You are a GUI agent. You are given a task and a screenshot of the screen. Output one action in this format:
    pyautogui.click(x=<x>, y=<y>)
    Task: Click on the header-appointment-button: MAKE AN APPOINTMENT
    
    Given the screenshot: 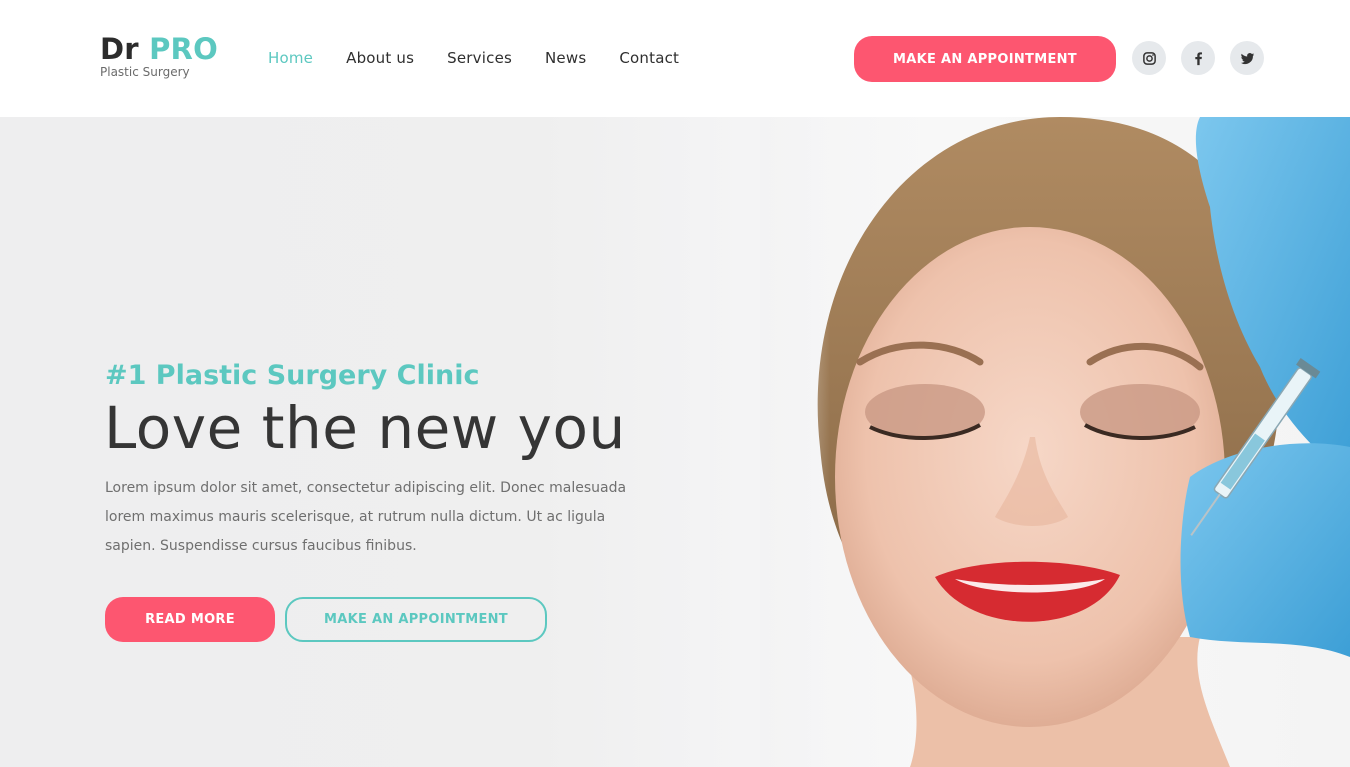 What is the action you would take?
    pyautogui.click(x=985, y=59)
    